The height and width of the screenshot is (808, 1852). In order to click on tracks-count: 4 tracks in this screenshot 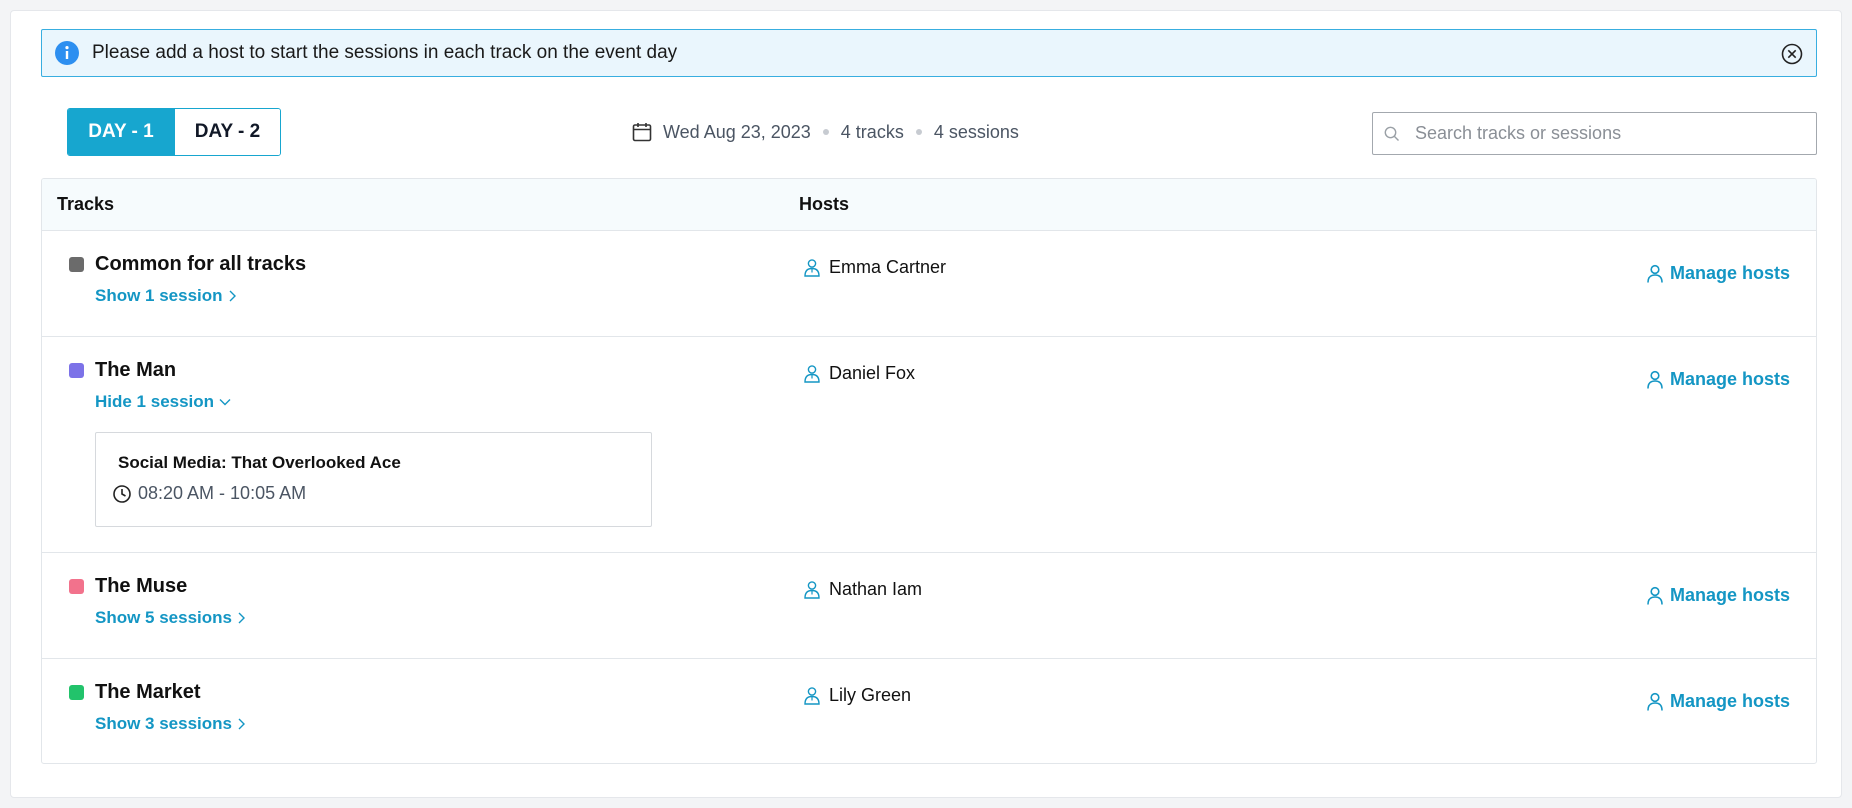, I will do `click(872, 131)`.